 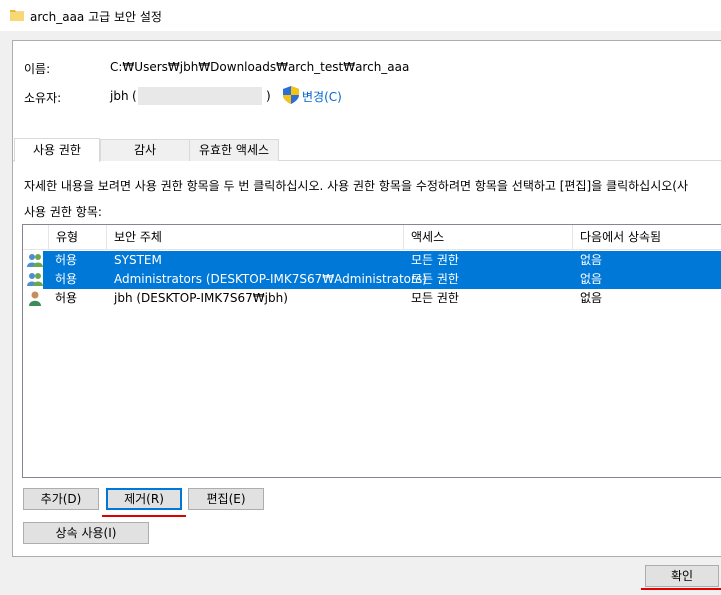 What do you see at coordinates (372, 260) in the screenshot?
I see `permission-row-system: 허용 SYSTEM 모든 권한 없음` at bounding box center [372, 260].